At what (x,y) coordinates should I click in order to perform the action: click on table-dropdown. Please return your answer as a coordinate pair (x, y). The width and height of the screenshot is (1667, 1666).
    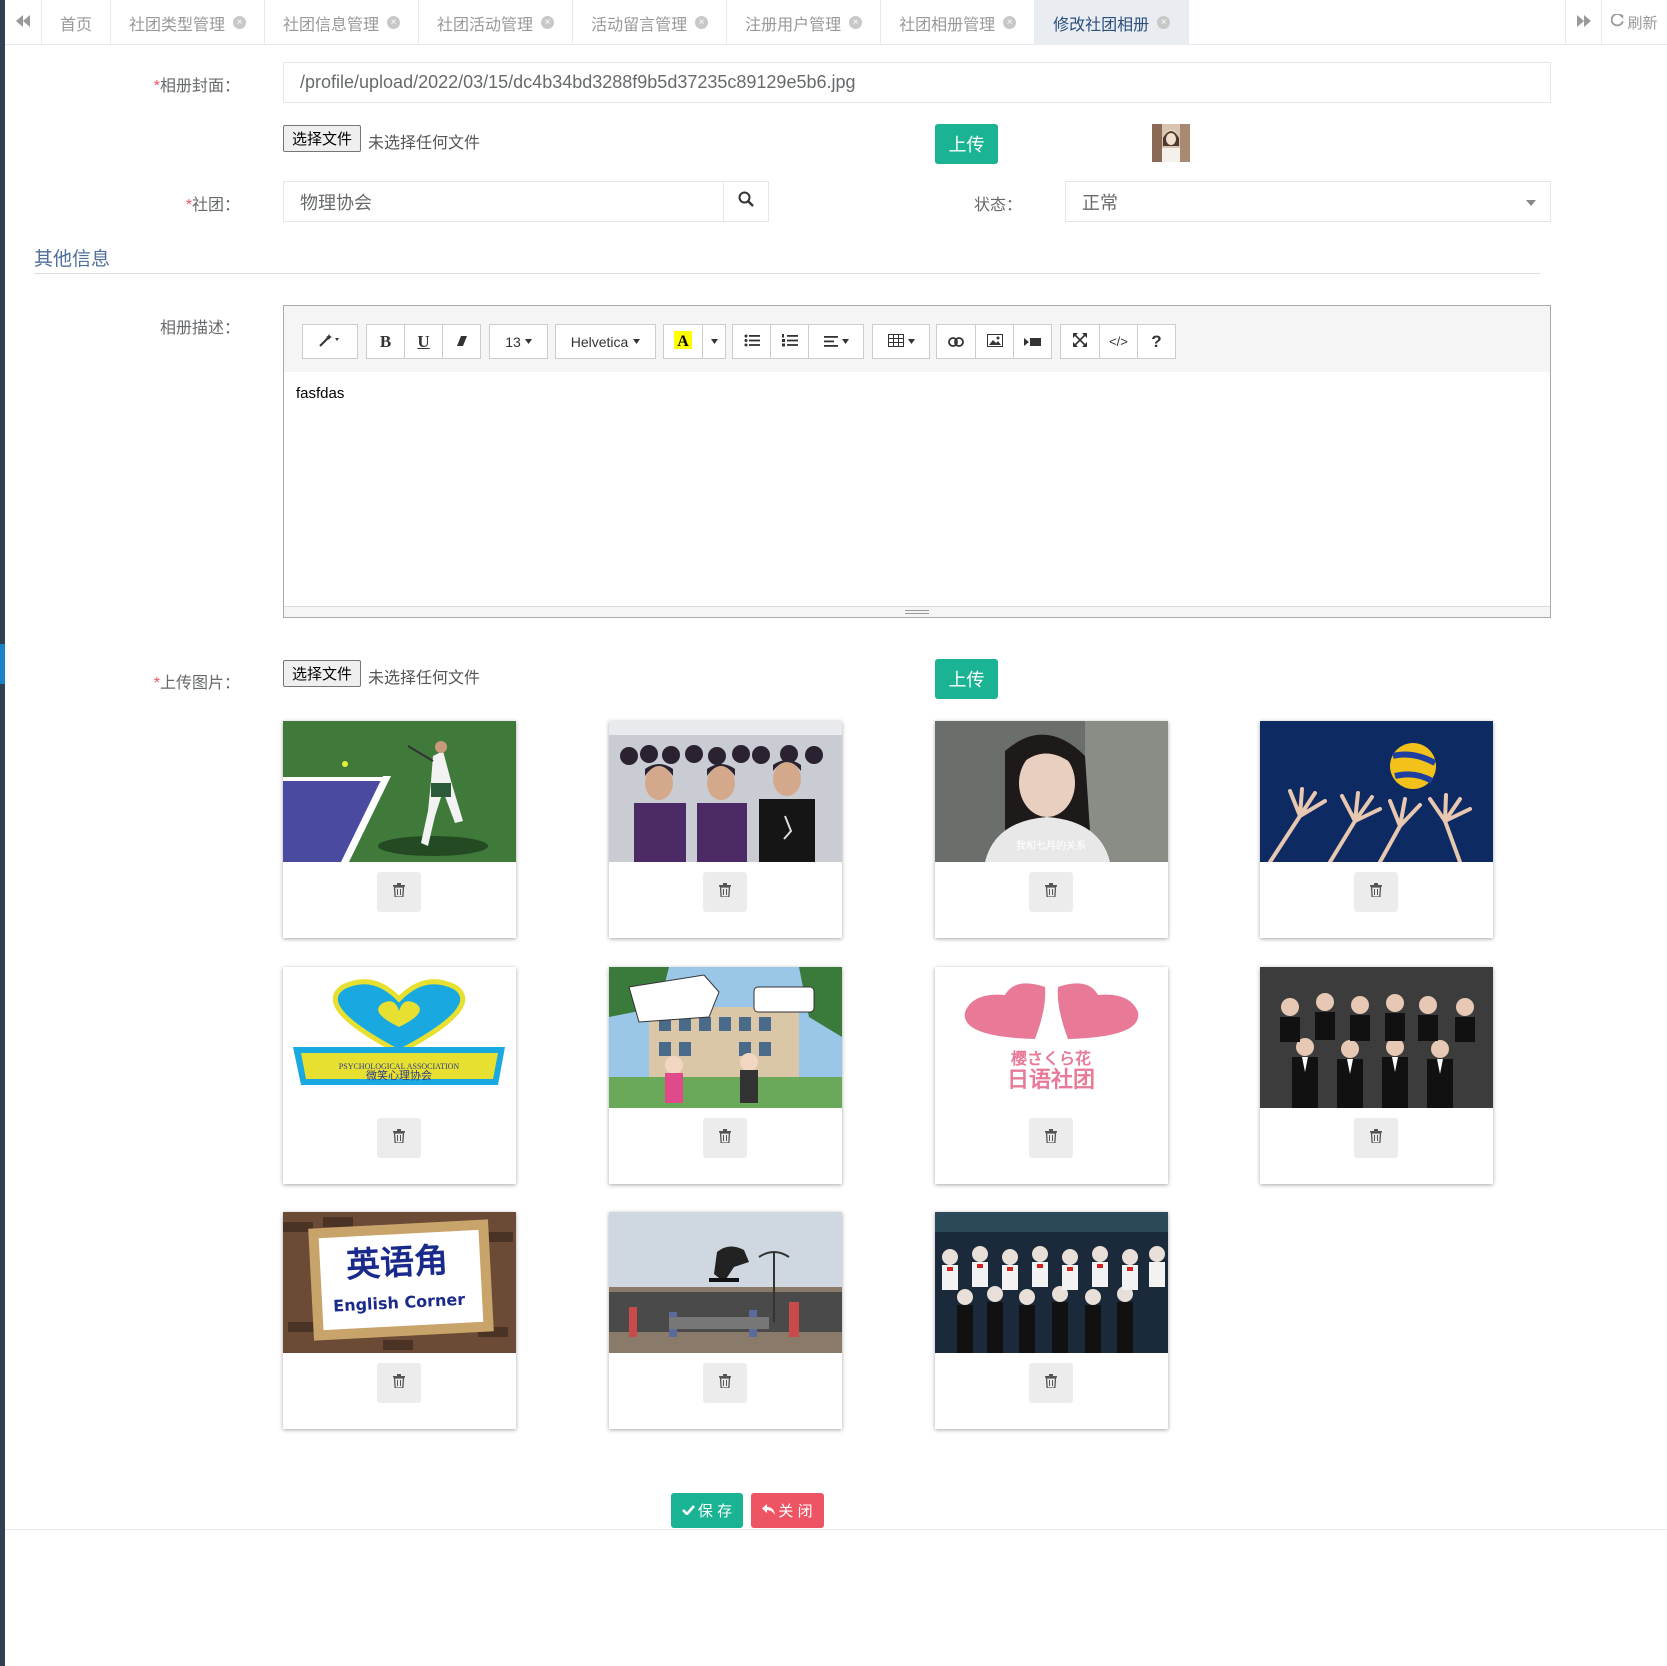
    Looking at the image, I should click on (901, 341).